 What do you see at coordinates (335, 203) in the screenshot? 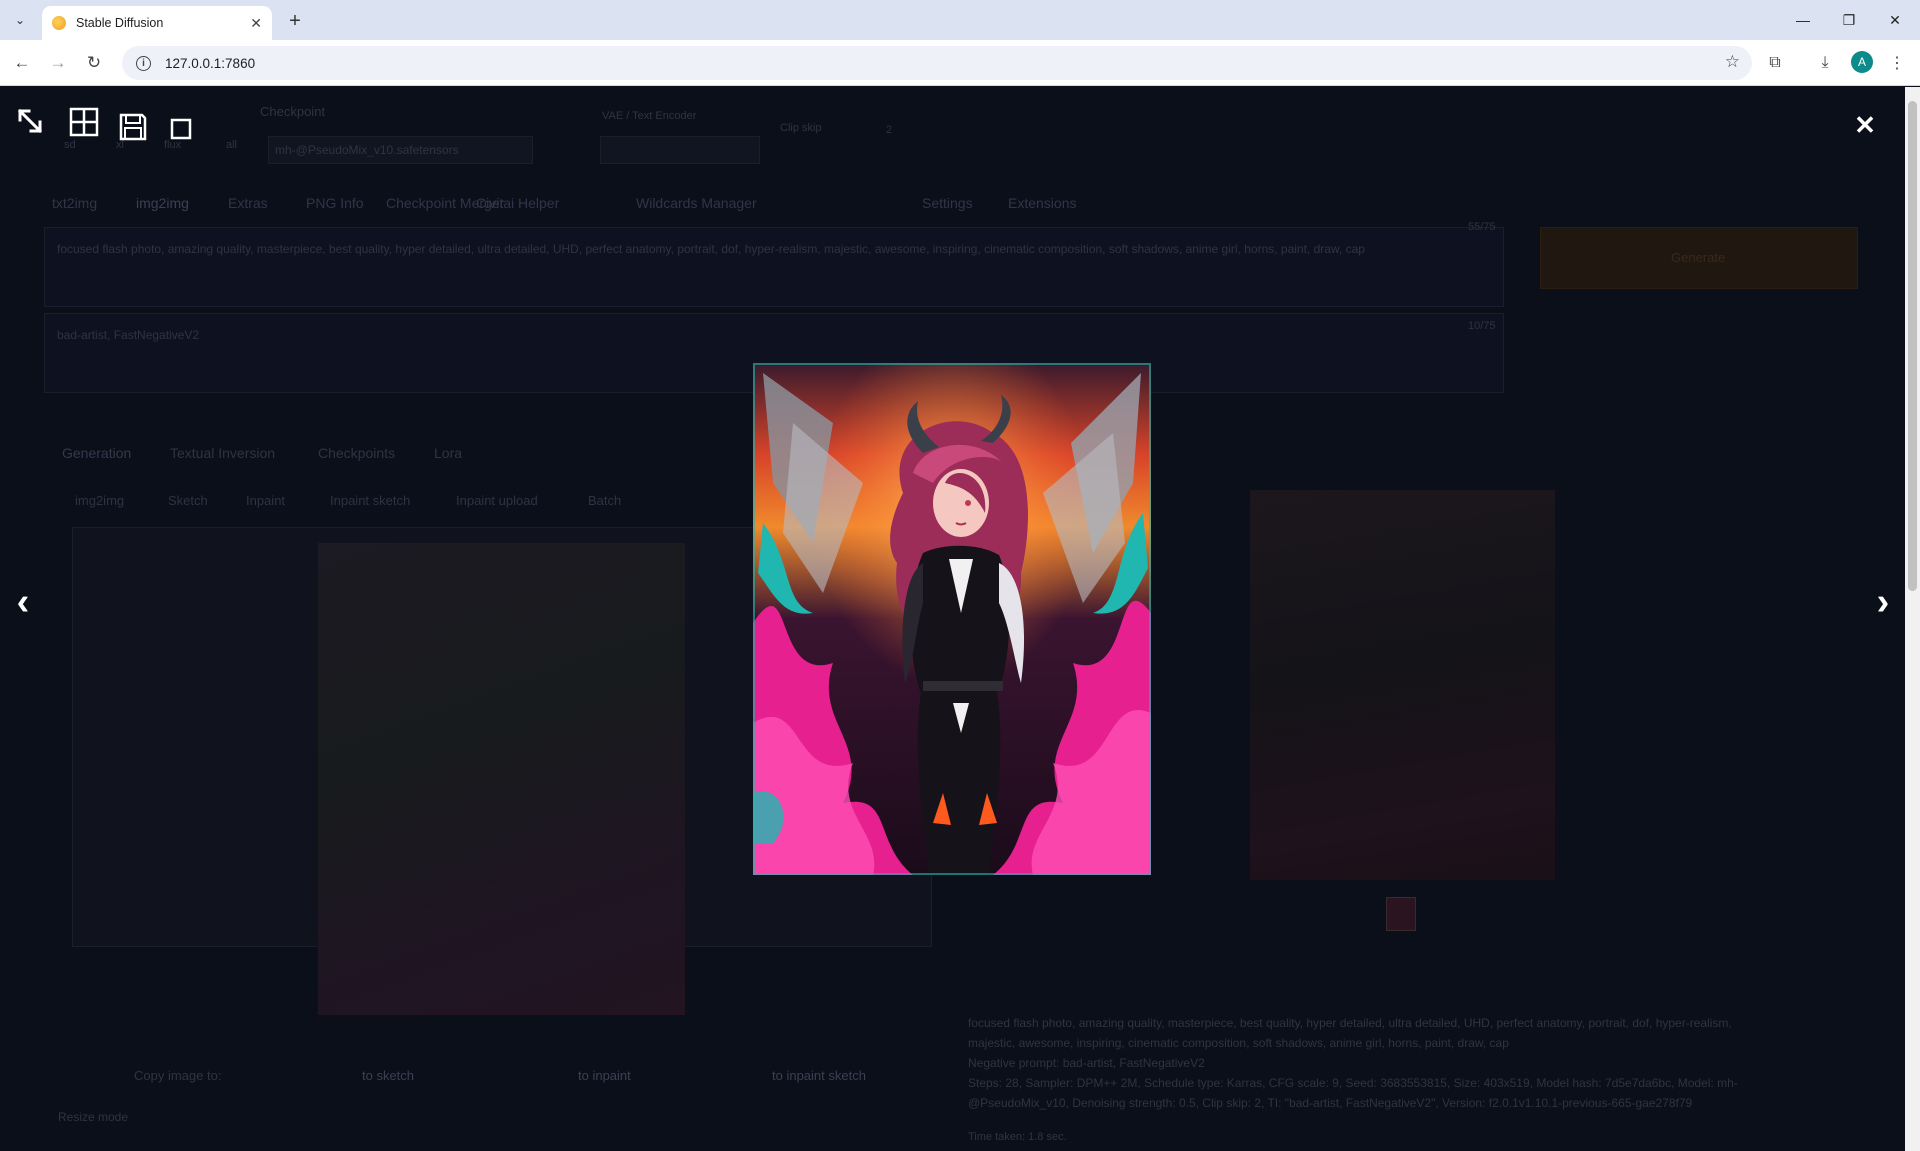
I see `tab-png-info: PNG Info` at bounding box center [335, 203].